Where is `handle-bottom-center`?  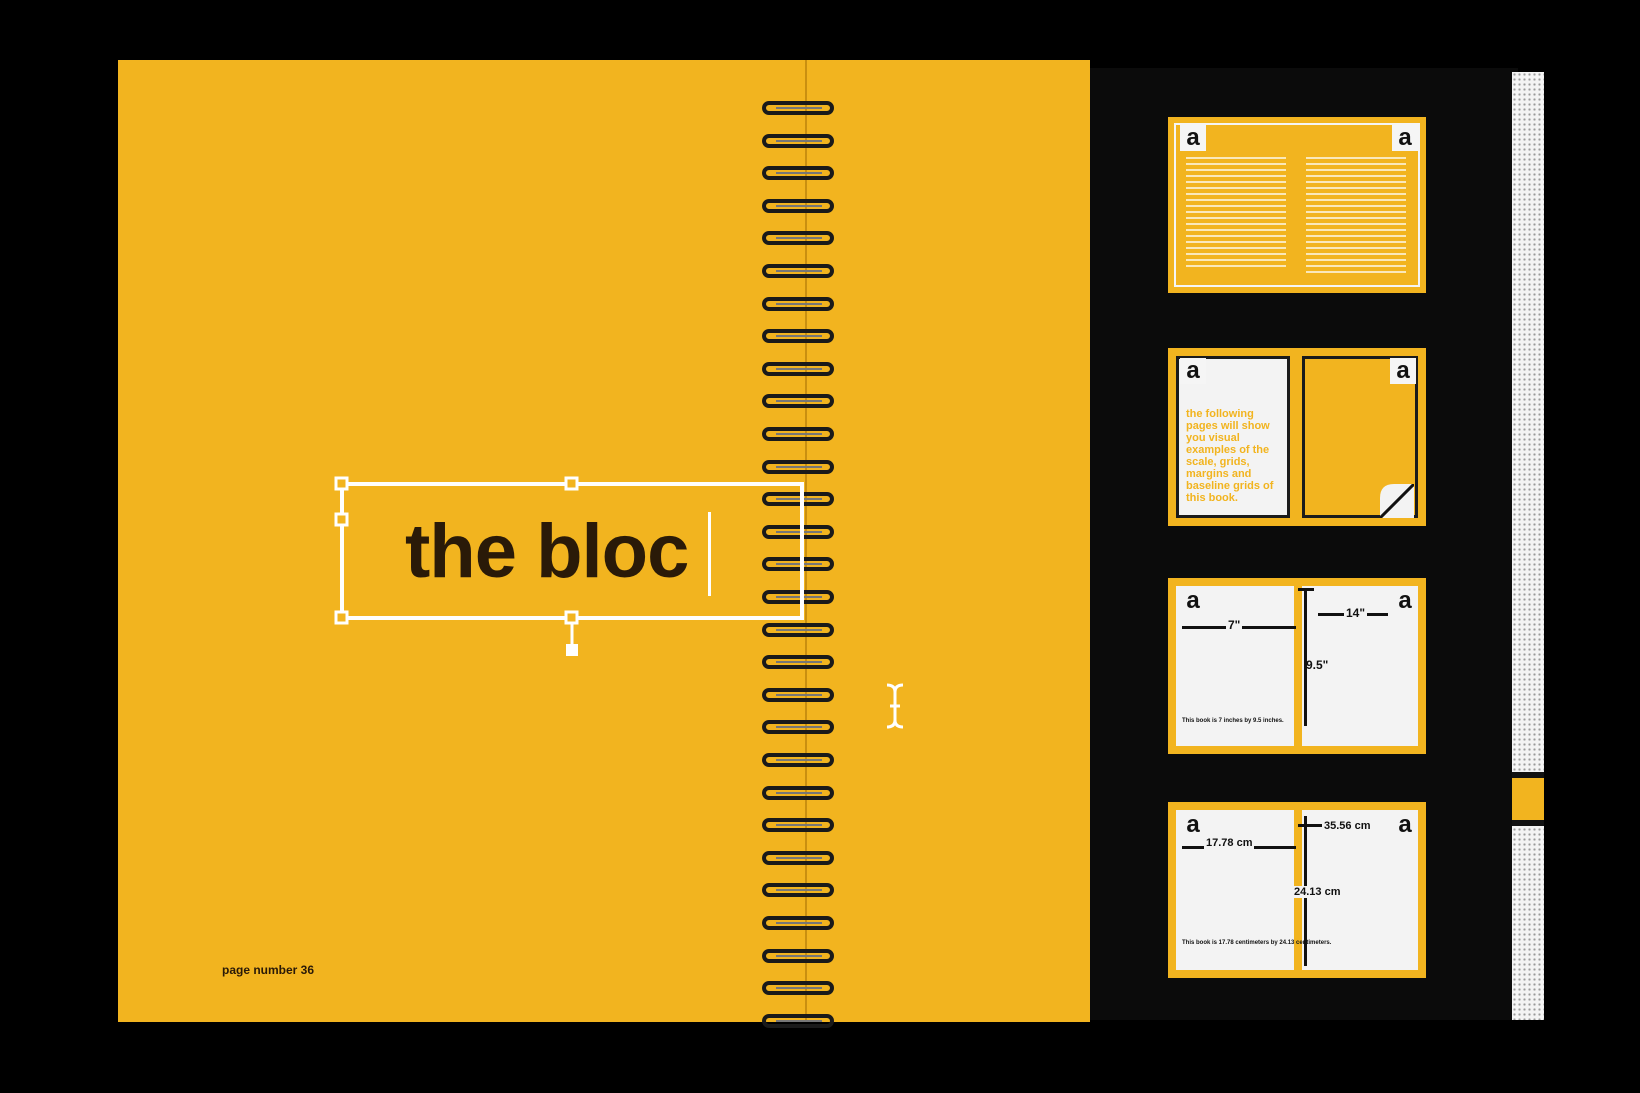
handle-bottom-center is located at coordinates (571, 617).